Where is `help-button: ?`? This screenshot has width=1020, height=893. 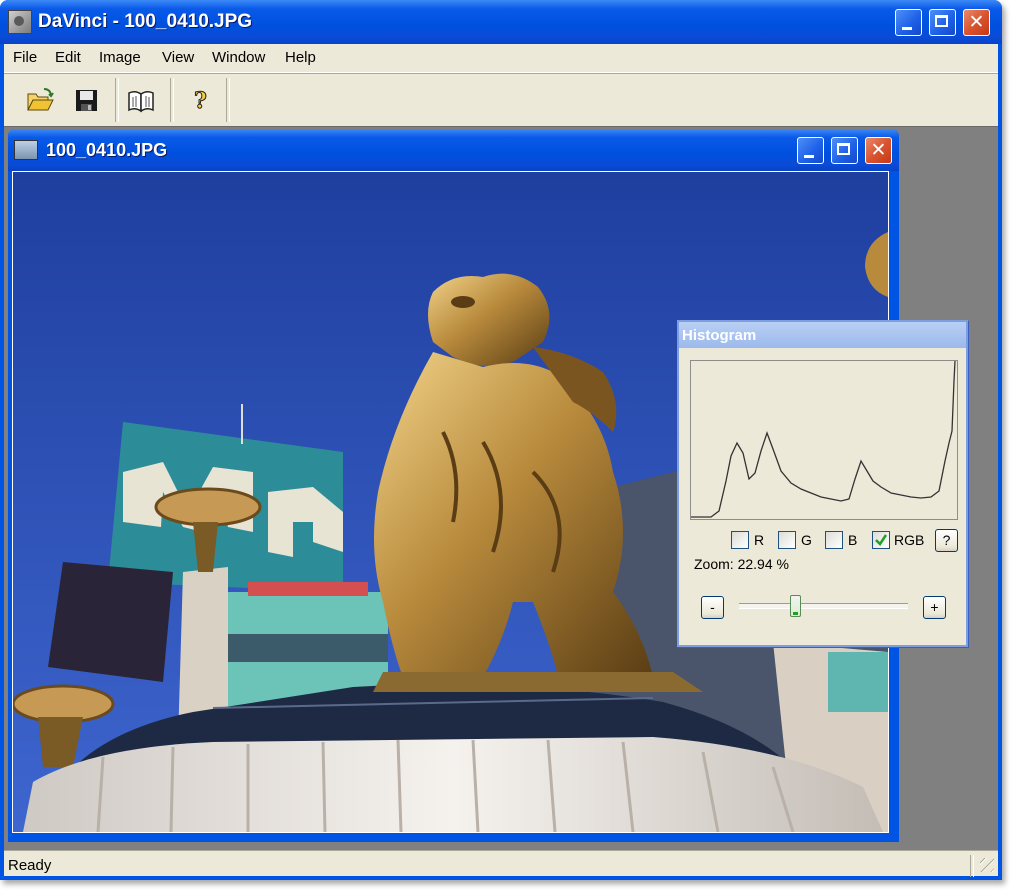 help-button: ? is located at coordinates (200, 100).